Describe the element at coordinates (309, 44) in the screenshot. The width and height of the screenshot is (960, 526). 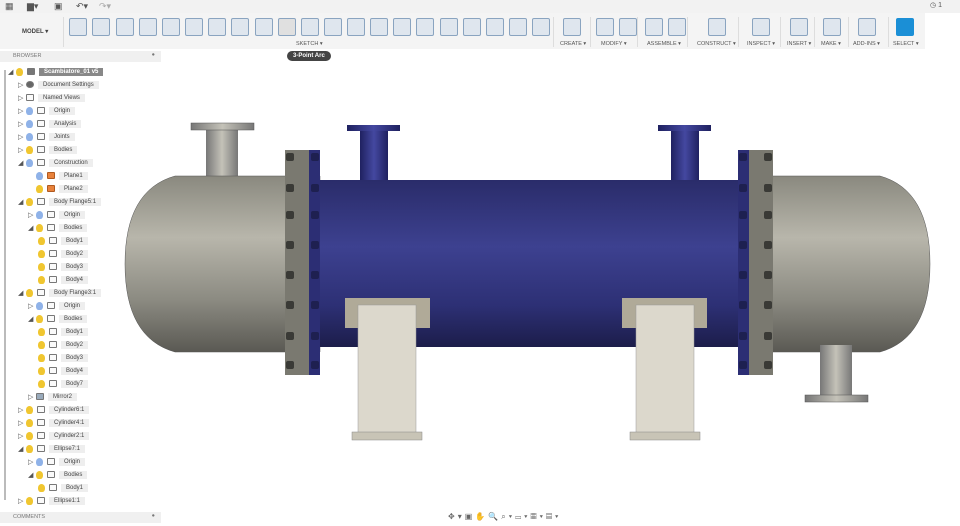
I see `sketch-menu: SKETCH ▾` at that location.